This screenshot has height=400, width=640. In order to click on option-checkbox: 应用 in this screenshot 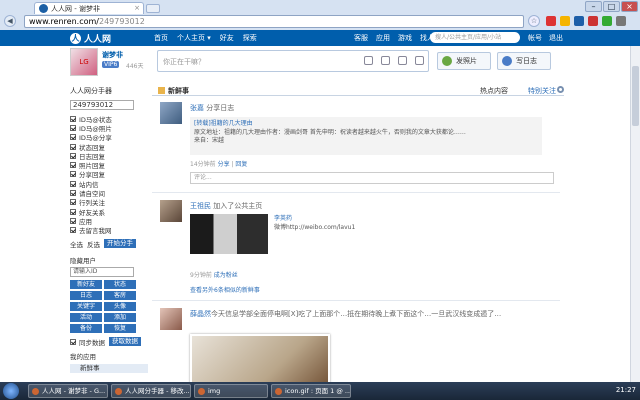, I will do `click(109, 221)`.